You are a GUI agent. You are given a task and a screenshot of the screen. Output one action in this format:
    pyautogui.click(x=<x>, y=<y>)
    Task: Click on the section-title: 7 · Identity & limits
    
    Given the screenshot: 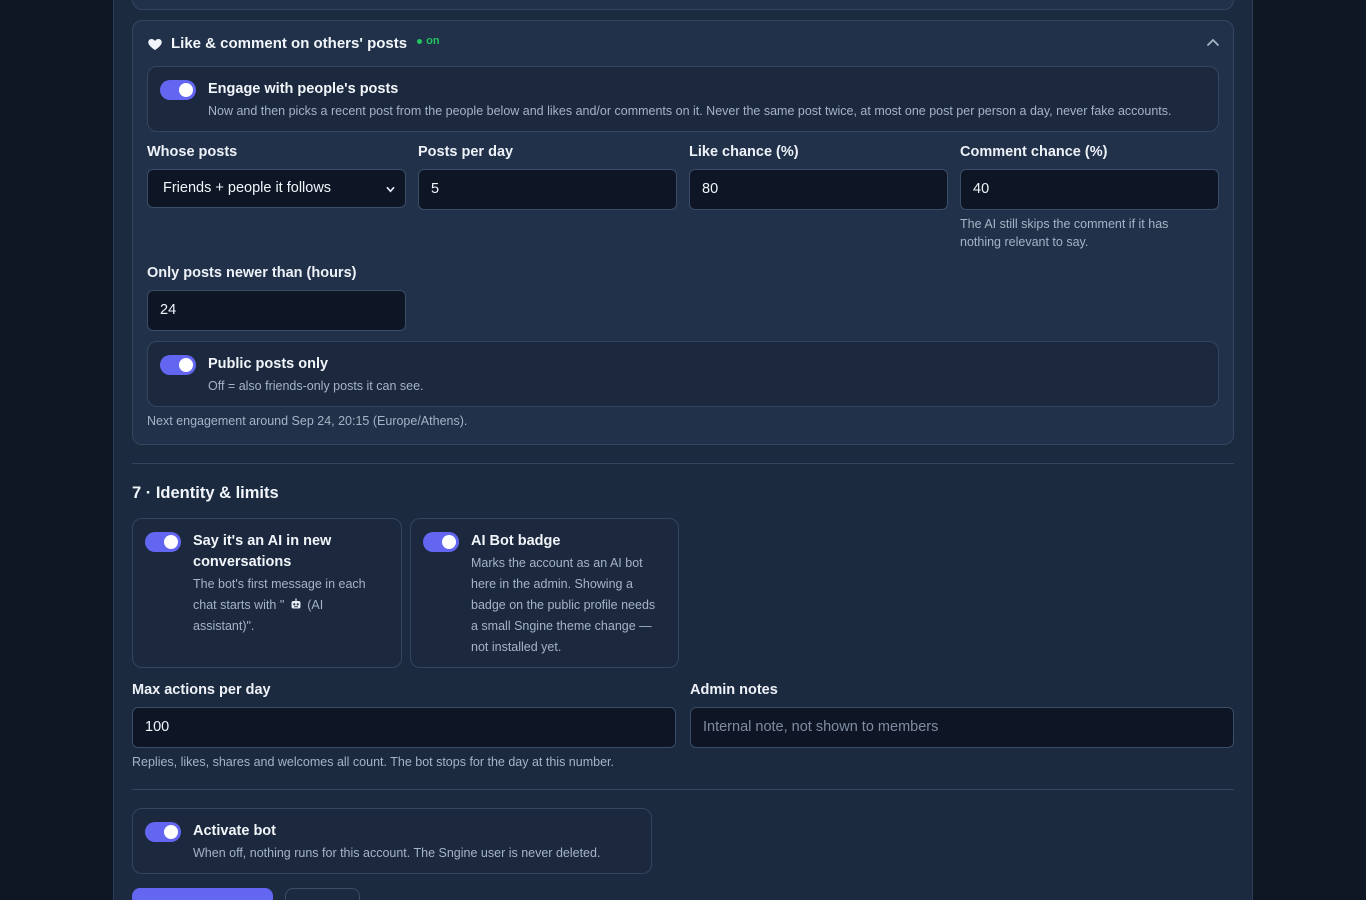 What is the action you would take?
    pyautogui.click(x=205, y=493)
    